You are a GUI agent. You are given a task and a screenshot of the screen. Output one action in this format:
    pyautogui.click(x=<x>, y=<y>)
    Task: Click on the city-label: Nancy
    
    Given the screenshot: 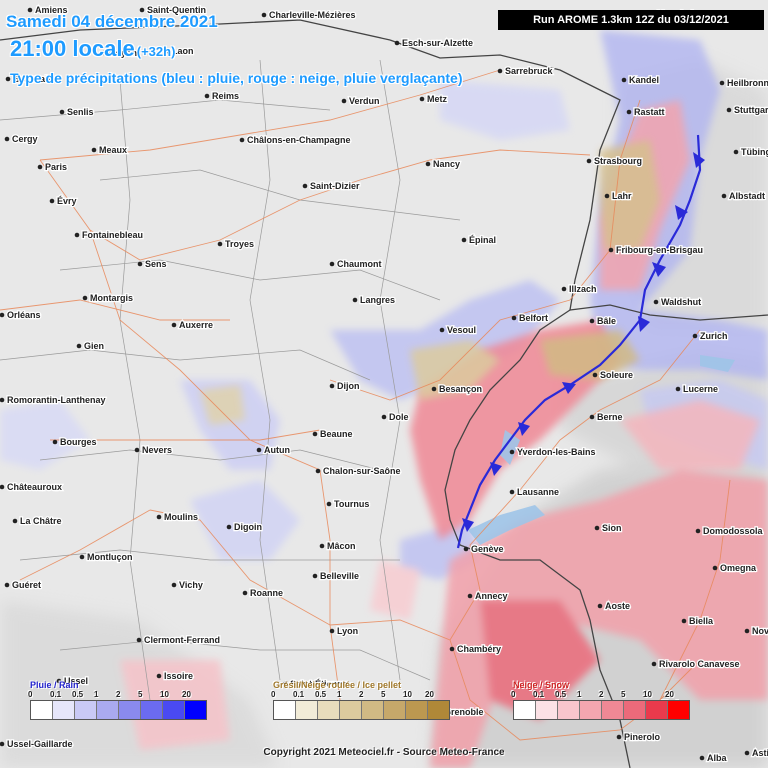 What is the action you would take?
    pyautogui.click(x=446, y=164)
    